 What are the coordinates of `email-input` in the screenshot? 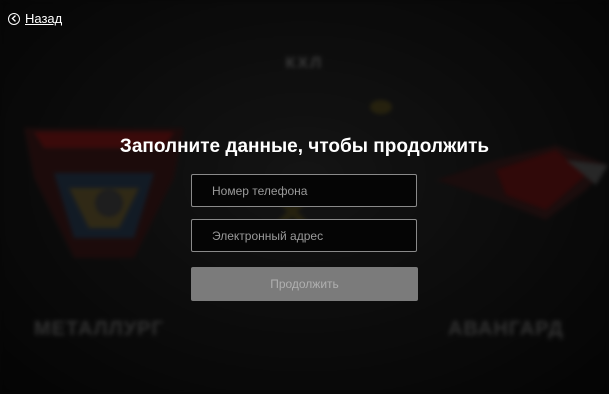 It's located at (304, 235).